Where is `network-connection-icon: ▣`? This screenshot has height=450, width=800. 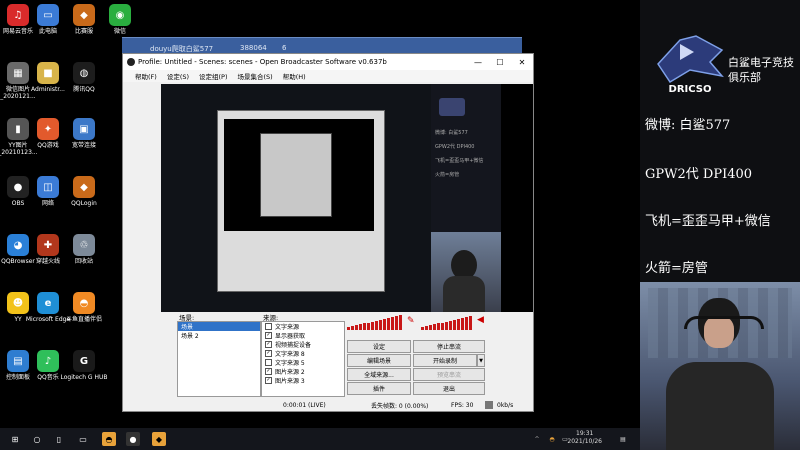
network-connection-icon: ▣ is located at coordinates (84, 129).